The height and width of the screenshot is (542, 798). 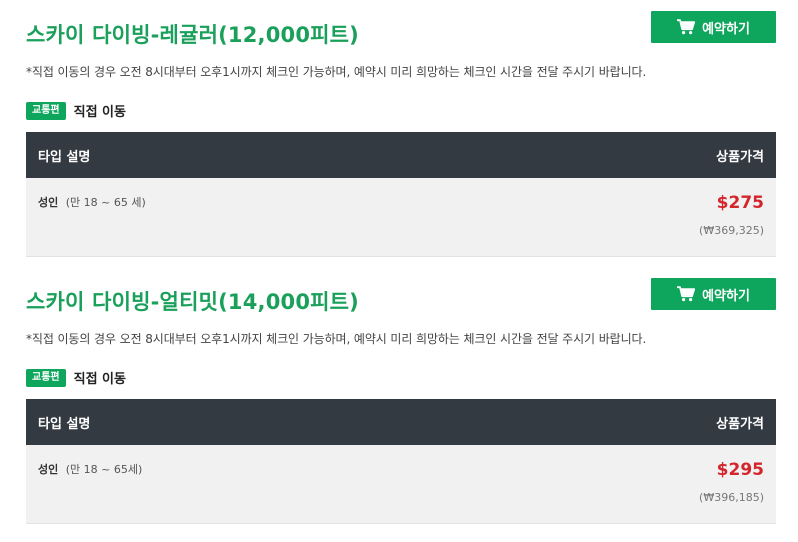 What do you see at coordinates (104, 469) in the screenshot?
I see `age-range: (만 18 ~ 65세)` at bounding box center [104, 469].